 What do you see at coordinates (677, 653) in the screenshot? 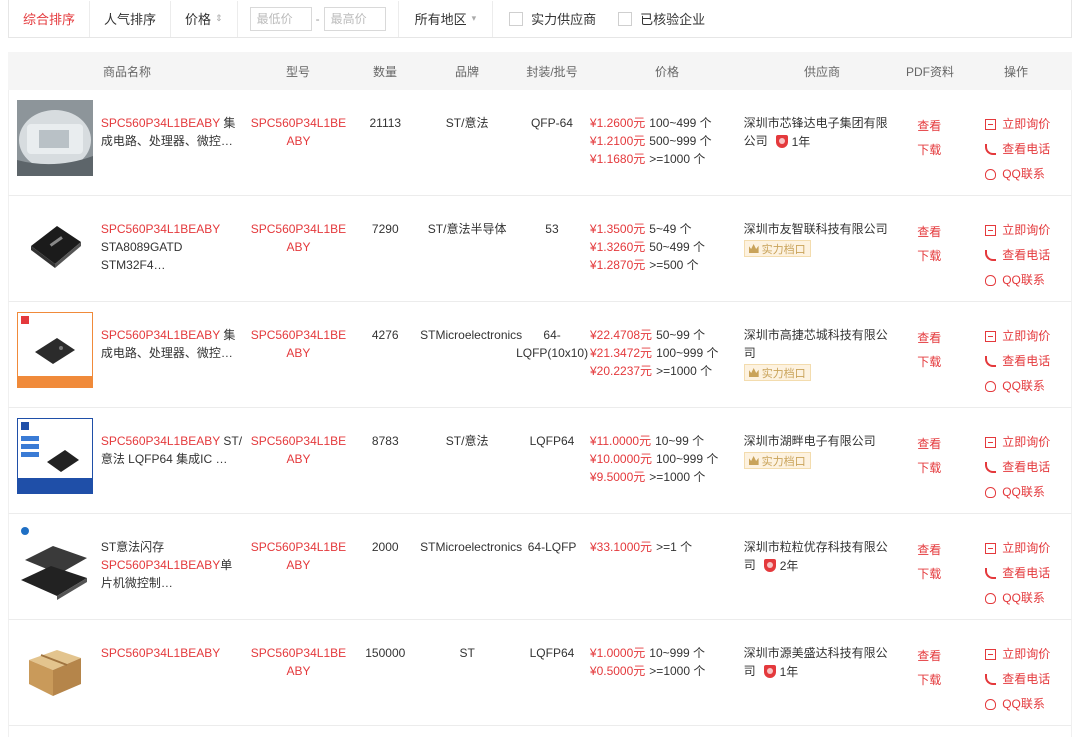
I see `price-range-qty: 10~999 个` at bounding box center [677, 653].